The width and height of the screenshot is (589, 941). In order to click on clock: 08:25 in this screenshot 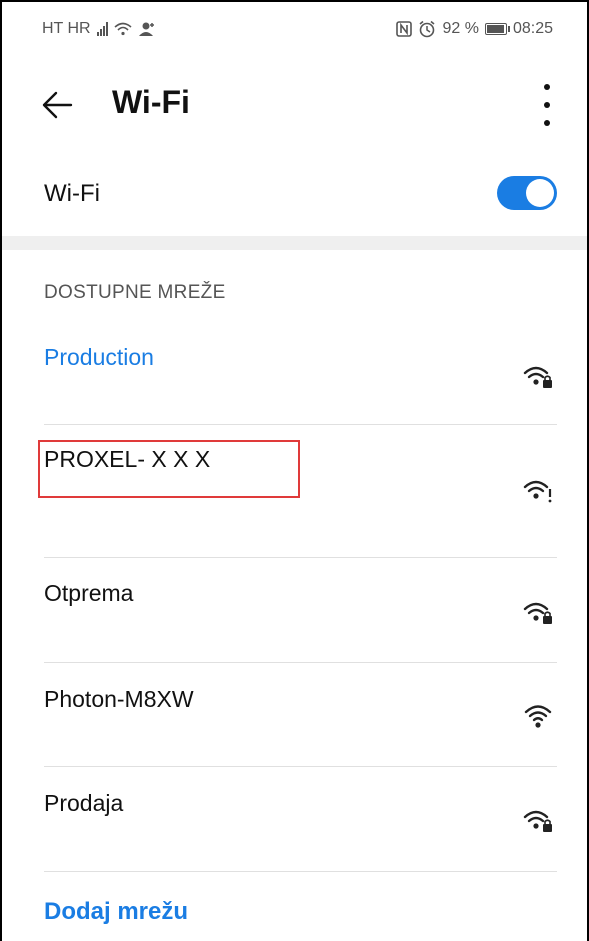, I will do `click(532, 28)`.